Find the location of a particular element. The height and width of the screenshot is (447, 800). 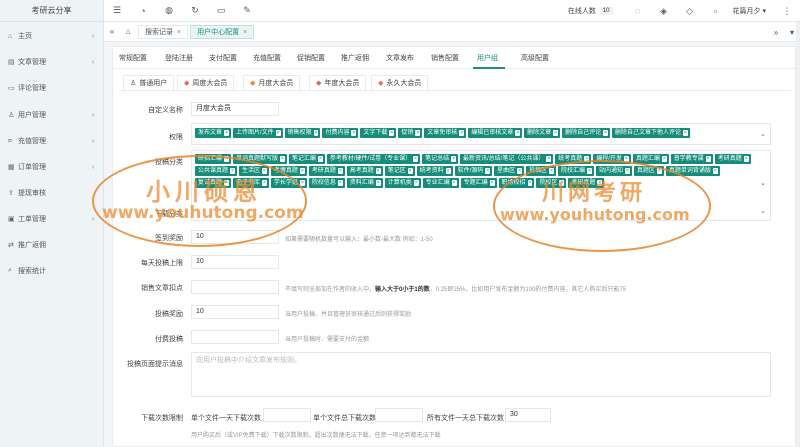

custom-name-input: 月度大会员 is located at coordinates (235, 109).